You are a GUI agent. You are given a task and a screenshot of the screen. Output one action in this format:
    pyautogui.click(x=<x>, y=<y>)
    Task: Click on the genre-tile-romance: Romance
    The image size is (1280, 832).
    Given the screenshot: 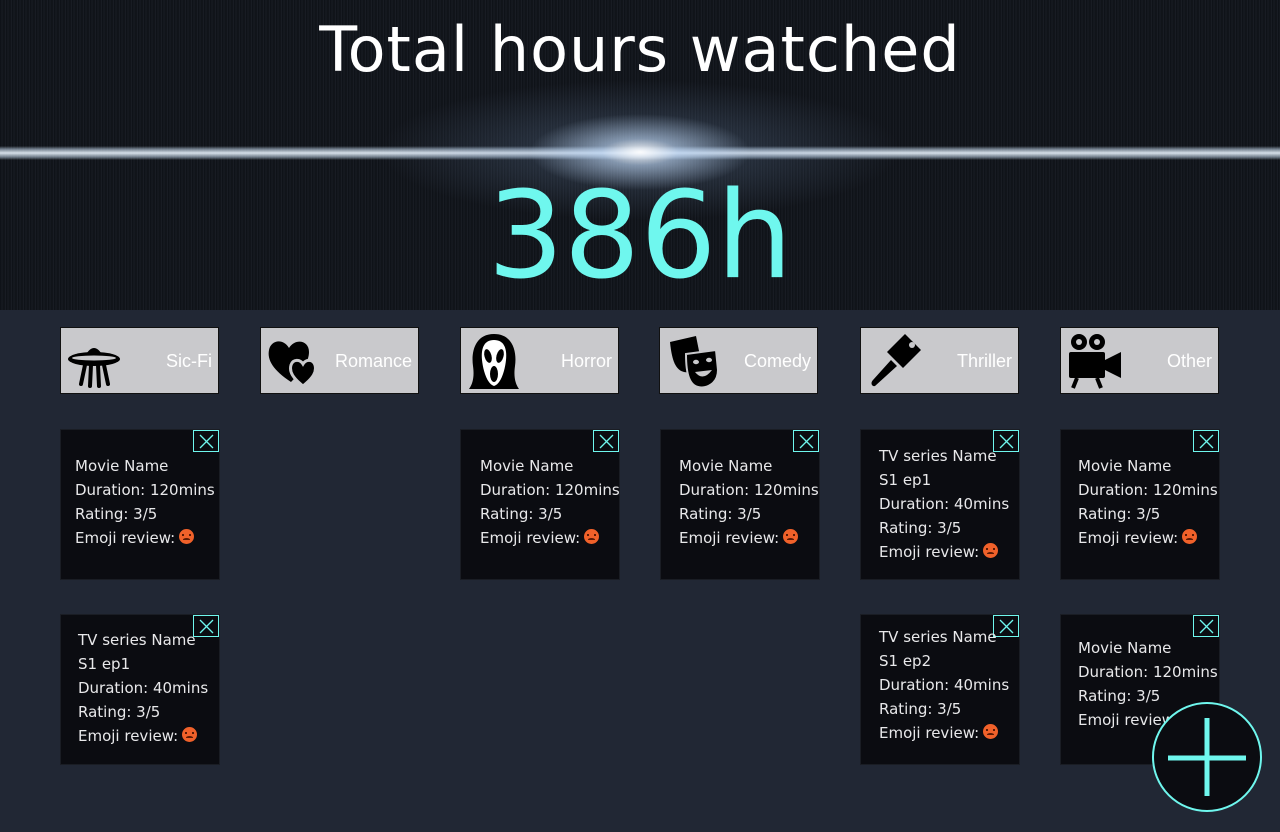 What is the action you would take?
    pyautogui.click(x=339, y=360)
    